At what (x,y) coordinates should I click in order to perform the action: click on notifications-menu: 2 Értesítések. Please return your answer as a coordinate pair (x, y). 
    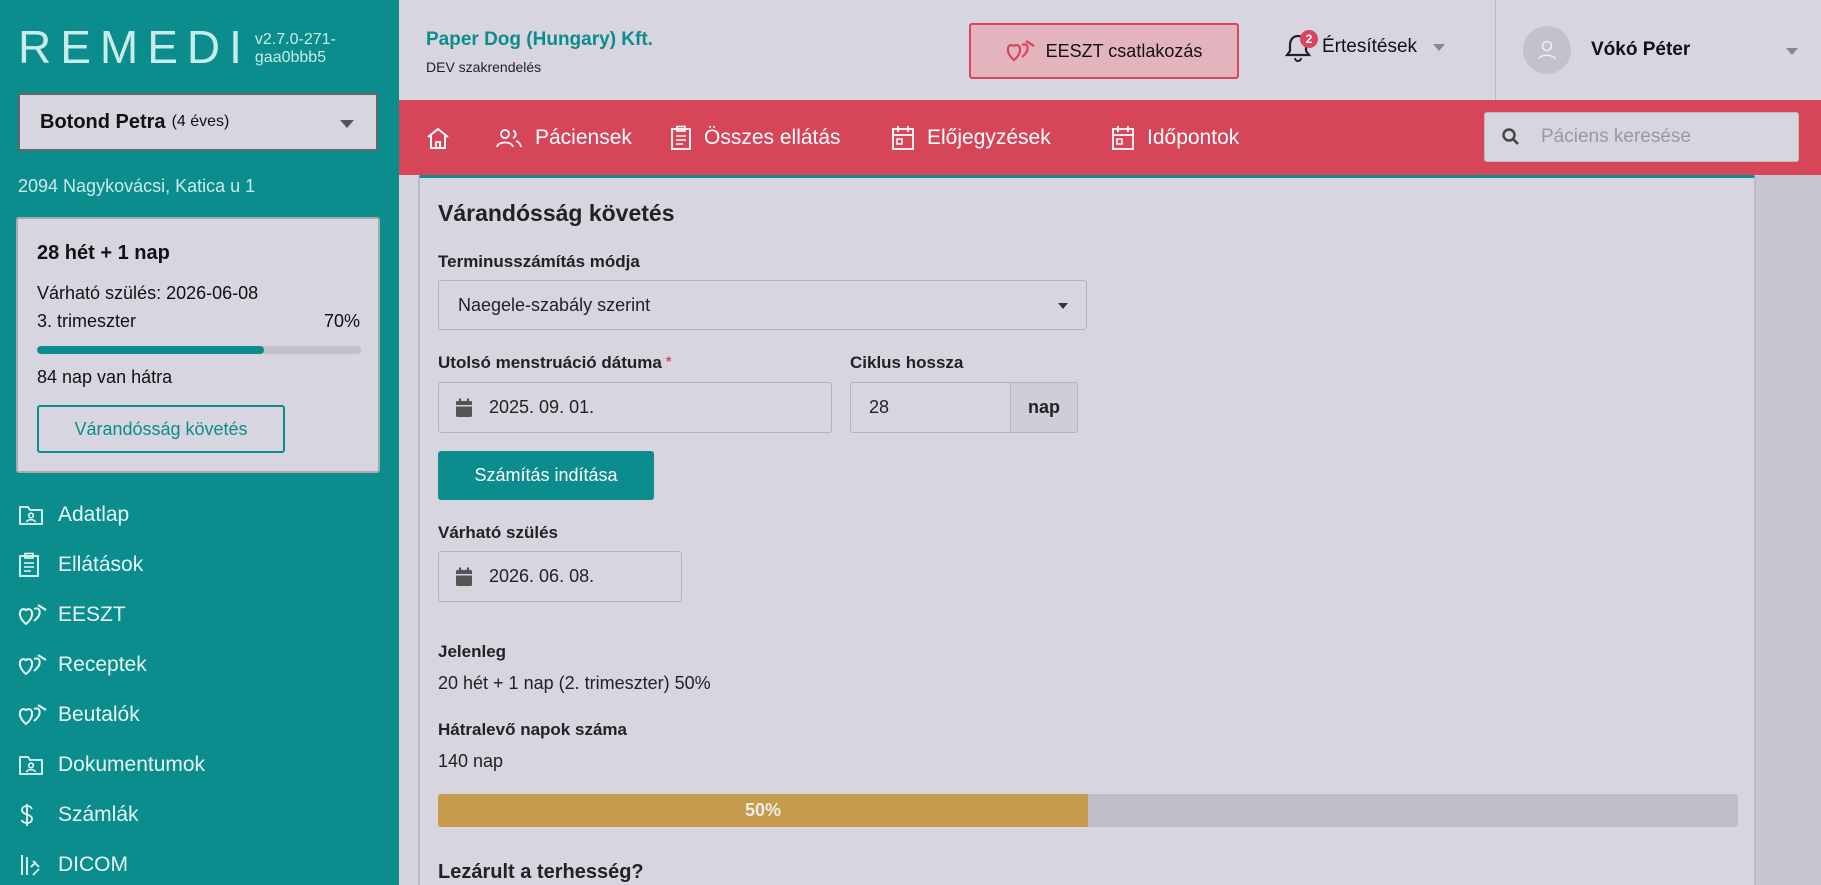
    Looking at the image, I should click on (1365, 47).